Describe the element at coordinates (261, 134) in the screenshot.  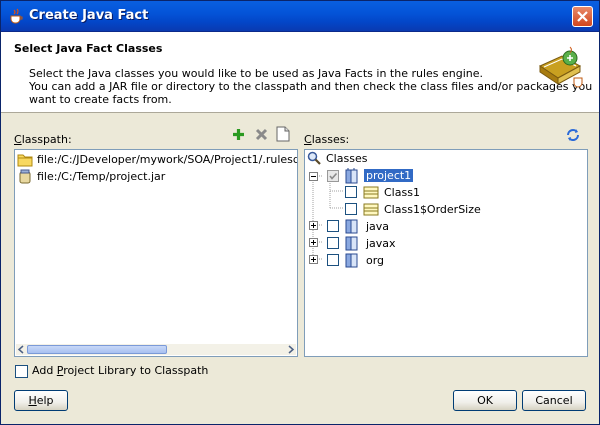
I see `remove-icon` at that location.